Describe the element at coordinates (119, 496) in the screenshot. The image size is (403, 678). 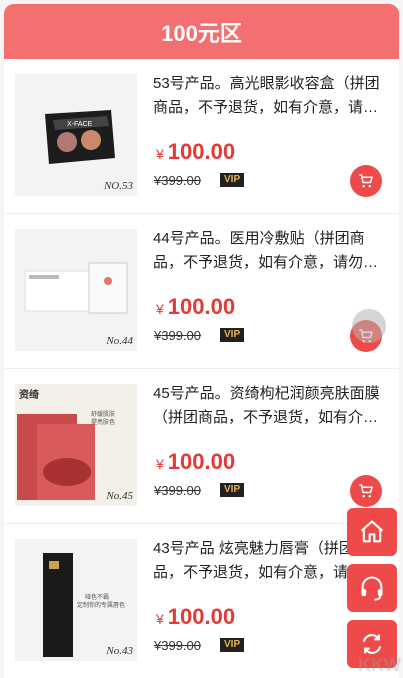
I see `product-number: No.45` at that location.